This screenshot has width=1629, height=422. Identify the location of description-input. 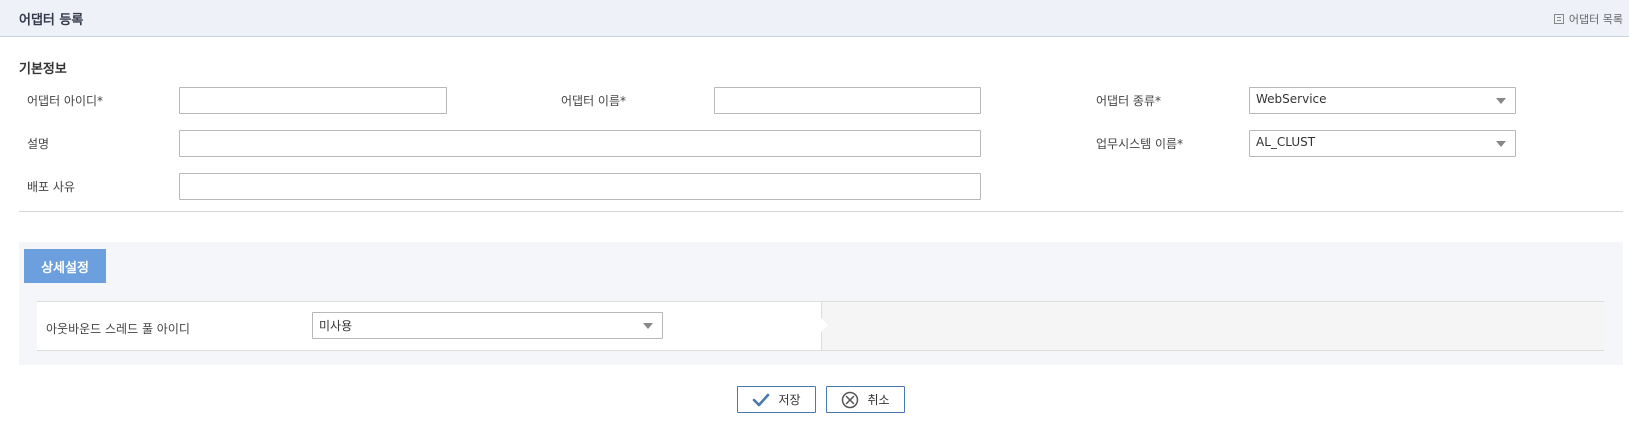
(580, 143).